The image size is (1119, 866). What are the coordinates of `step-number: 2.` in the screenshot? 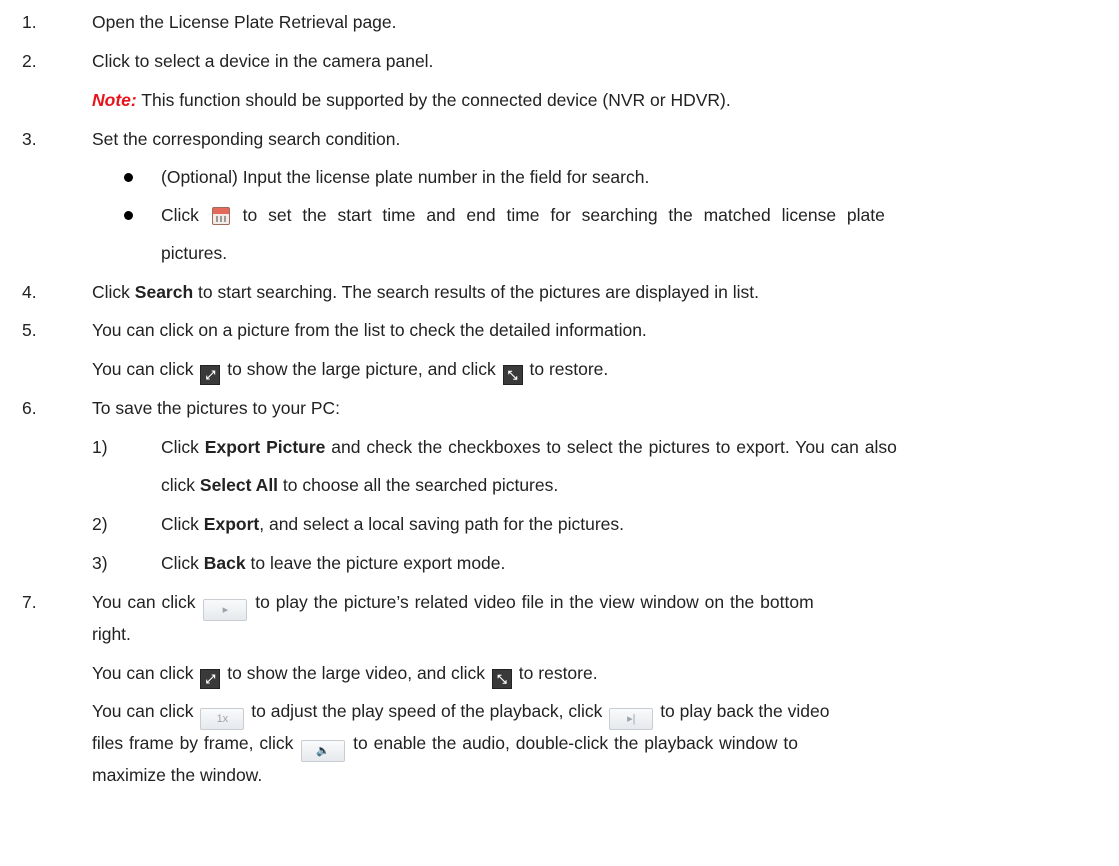 It's located at (29, 61).